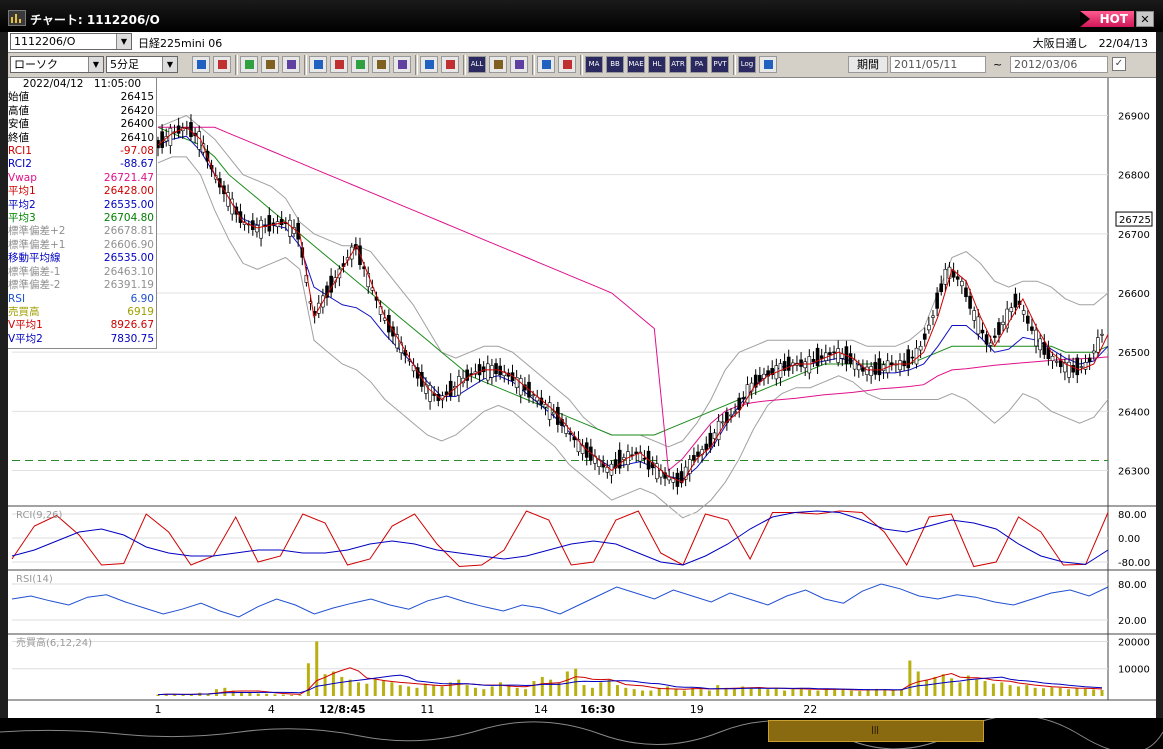 The image size is (1163, 749). What do you see at coordinates (594, 64) in the screenshot?
I see `ma-icon: MA` at bounding box center [594, 64].